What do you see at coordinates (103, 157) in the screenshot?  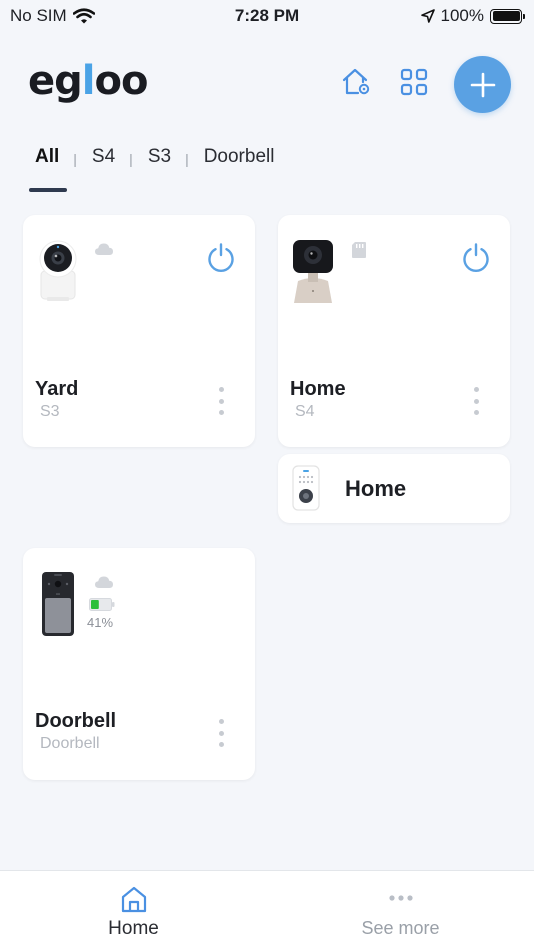 I see `tab-s4: S4` at bounding box center [103, 157].